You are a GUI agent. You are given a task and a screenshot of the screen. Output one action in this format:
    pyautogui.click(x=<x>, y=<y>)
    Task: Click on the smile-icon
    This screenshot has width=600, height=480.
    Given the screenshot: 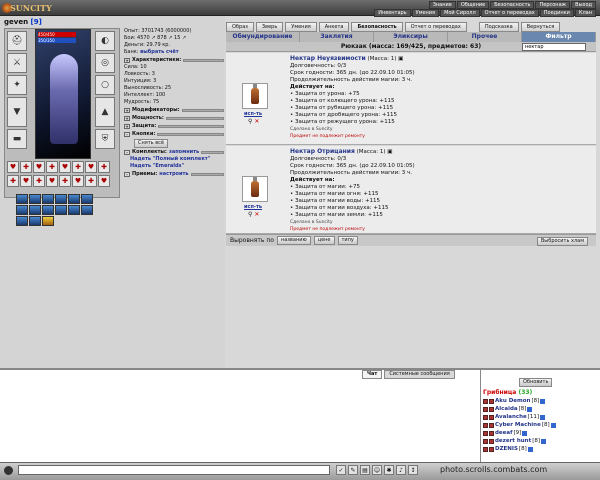 What is the action you would take?
    pyautogui.click(x=8, y=470)
    